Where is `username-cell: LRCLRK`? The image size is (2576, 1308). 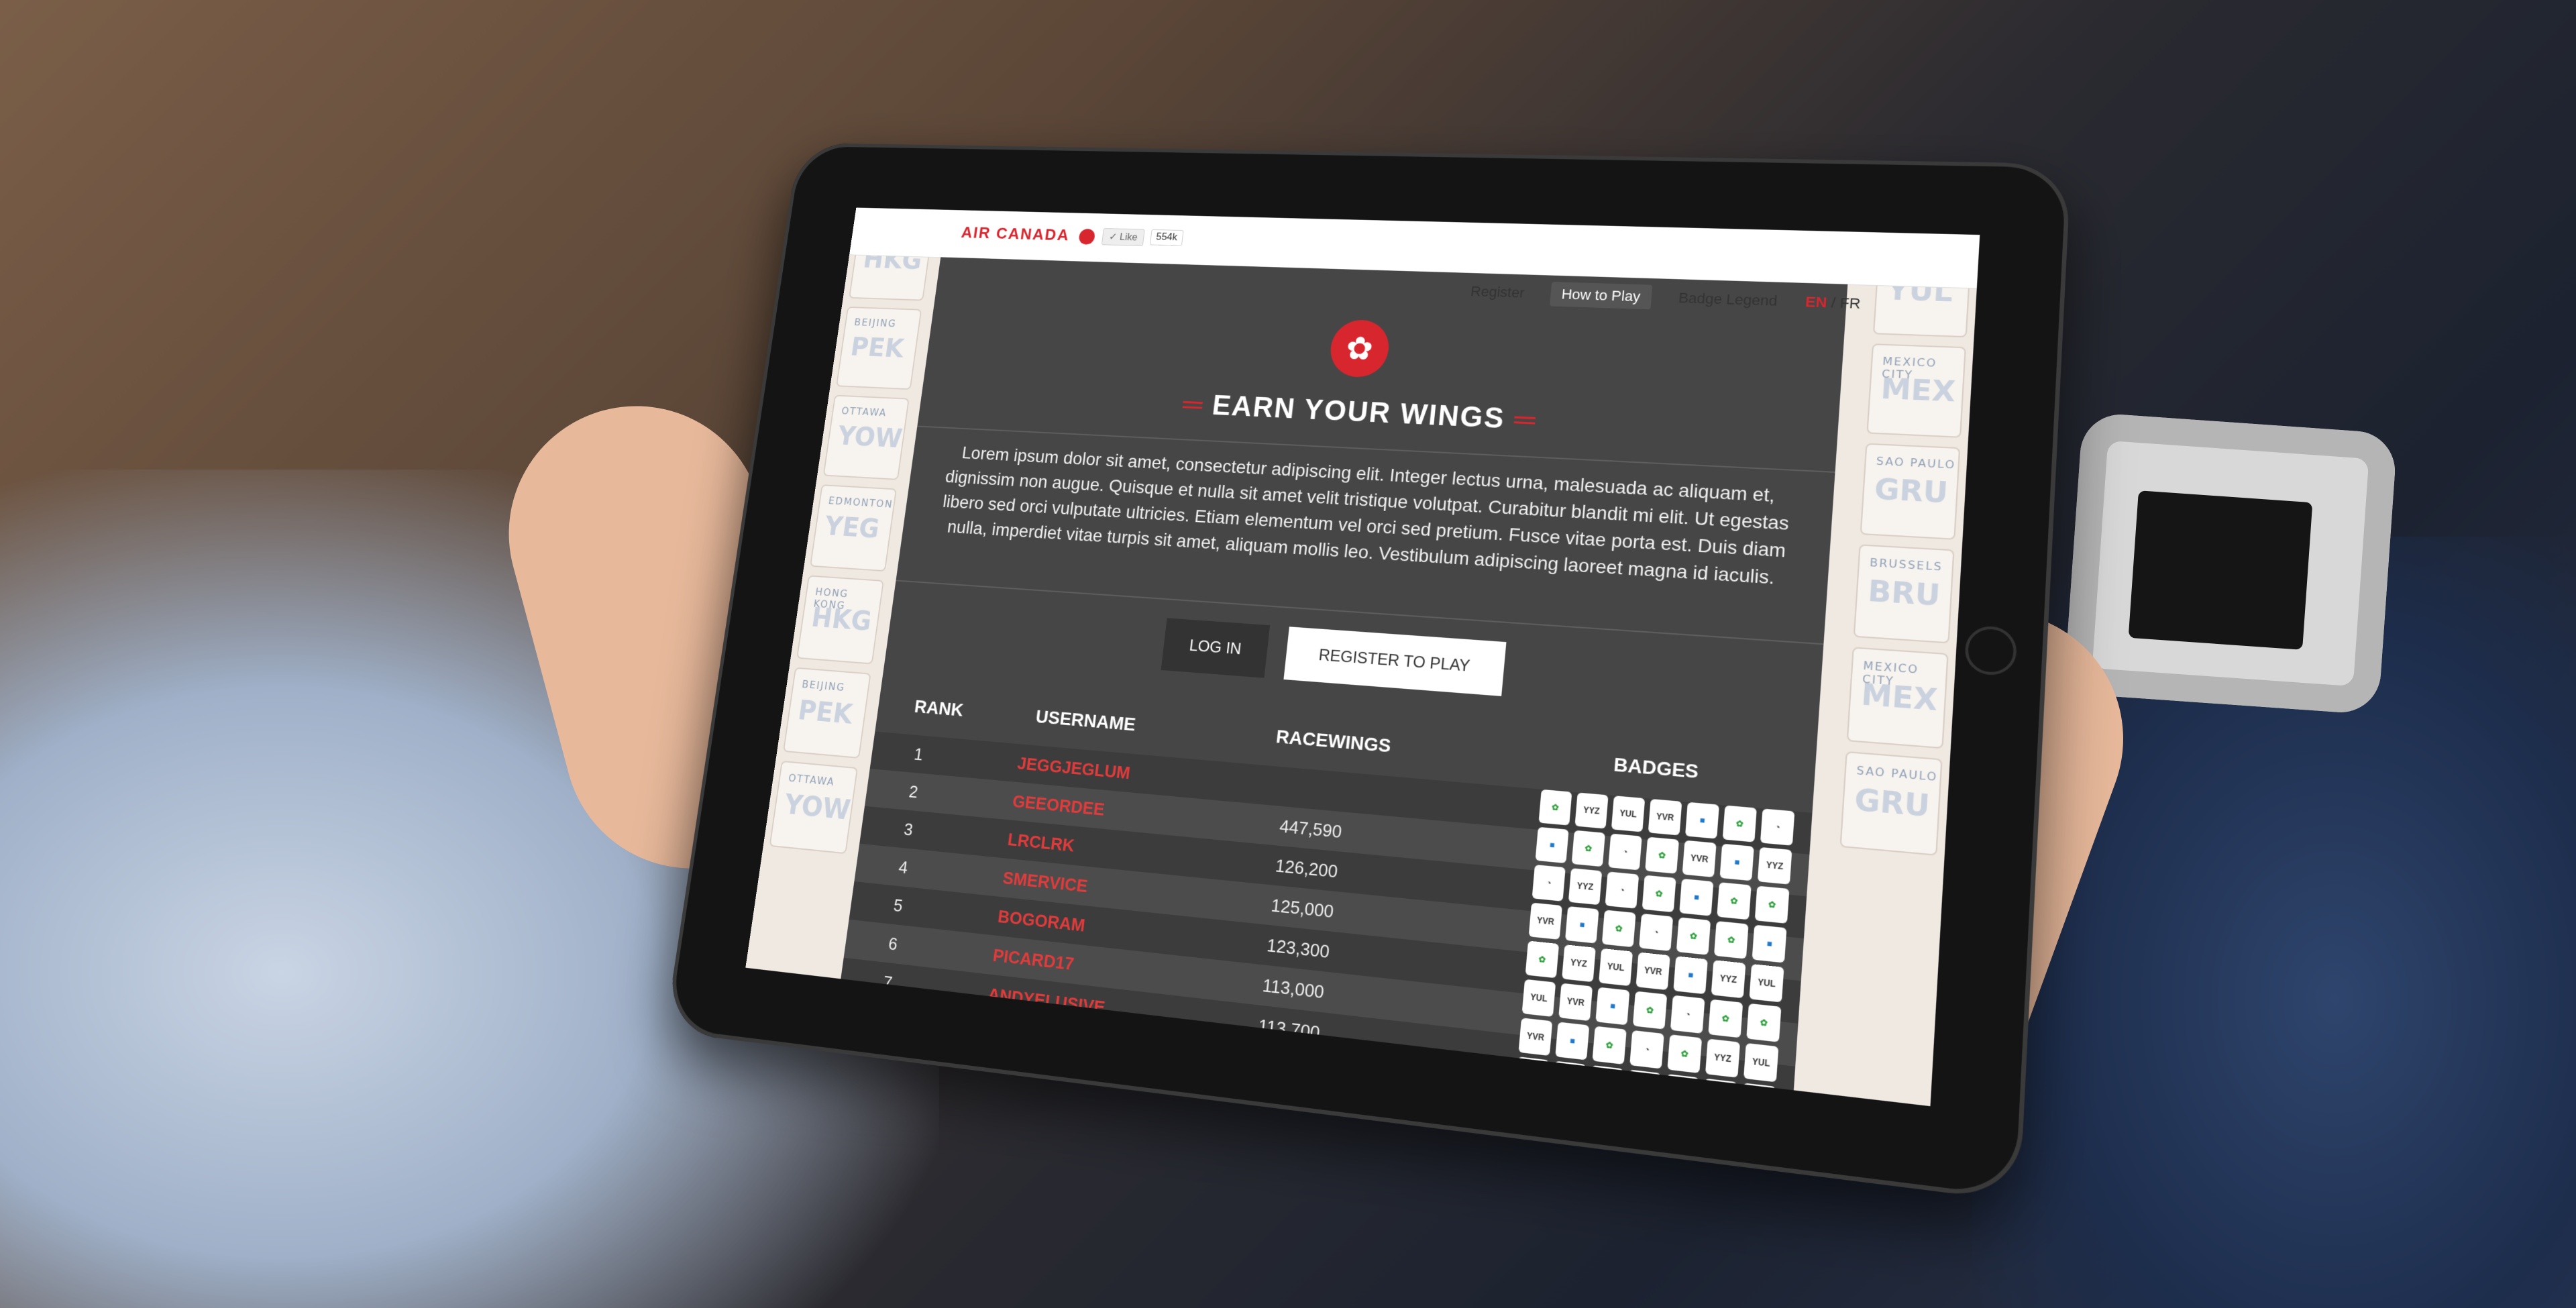 username-cell: LRCLRK is located at coordinates (1040, 843).